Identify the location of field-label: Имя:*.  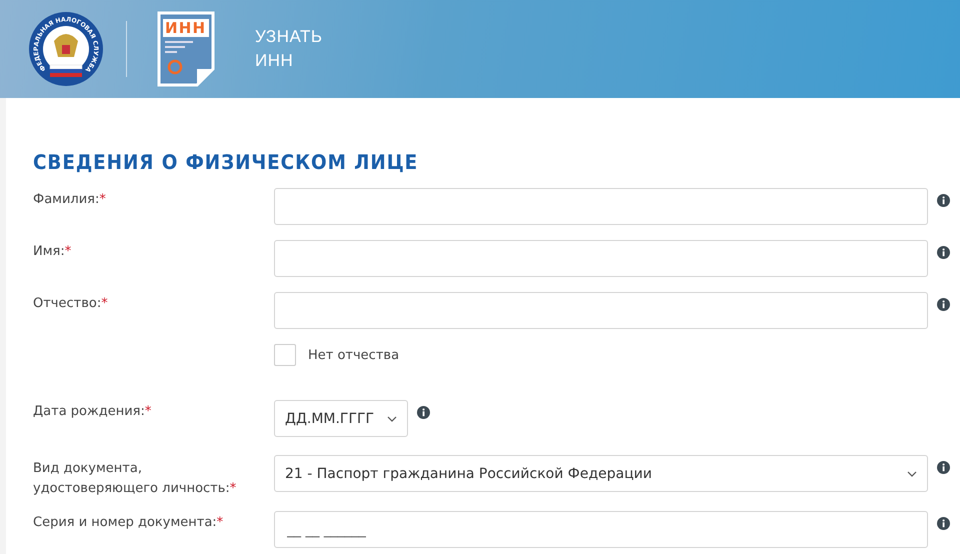
(52, 252).